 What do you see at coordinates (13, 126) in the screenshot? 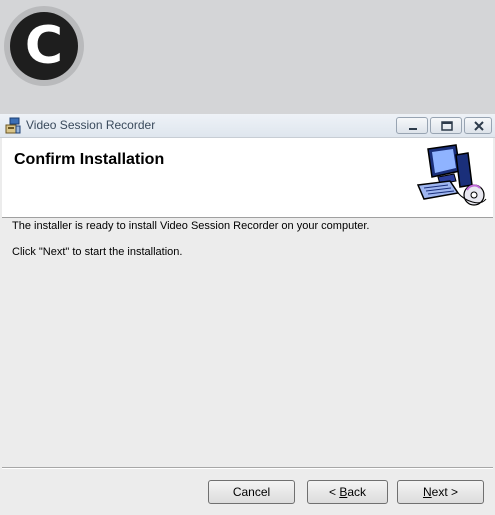
I see `installer-app-icon` at bounding box center [13, 126].